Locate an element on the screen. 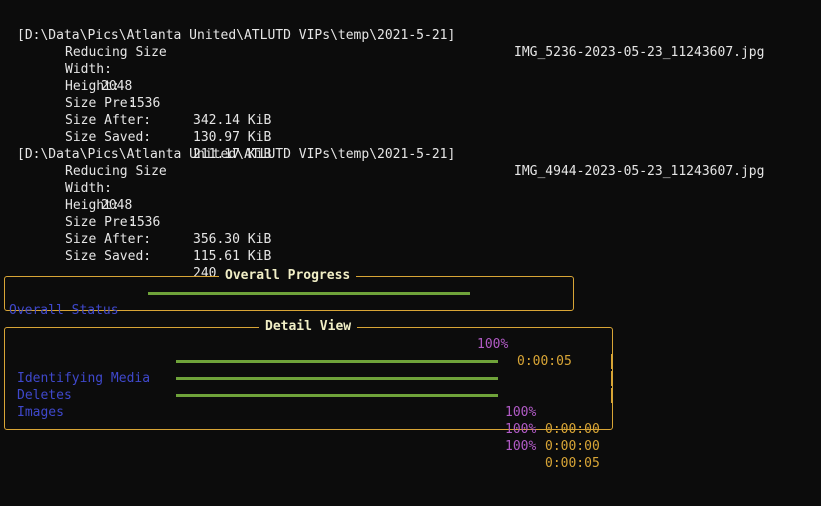 The width and height of the screenshot is (821, 506). progress-task-row: Overall Status 100% 0:00:05 is located at coordinates (290, 327).